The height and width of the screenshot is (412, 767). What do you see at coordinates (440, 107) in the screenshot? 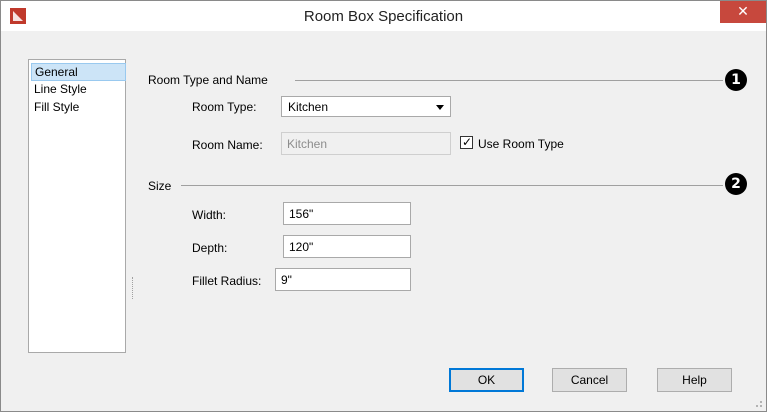
I see `chevron-down-icon` at bounding box center [440, 107].